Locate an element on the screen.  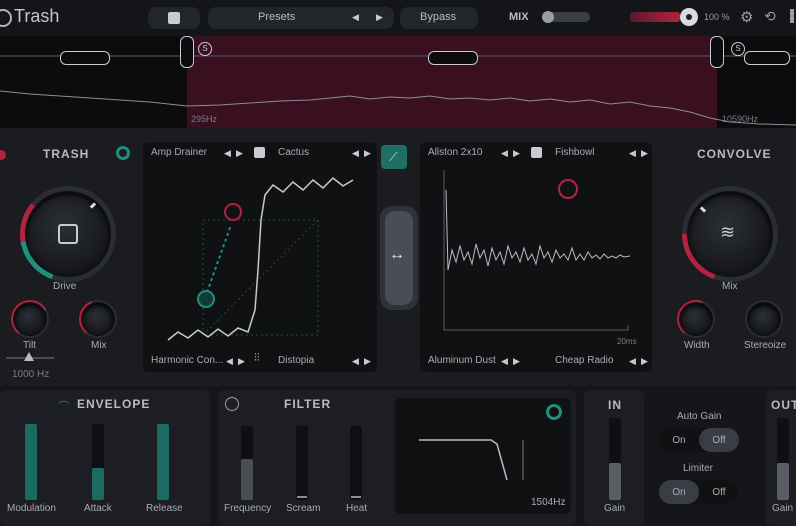
dist-slot-a-name: Amp Drainer is located at coordinates (179, 152).